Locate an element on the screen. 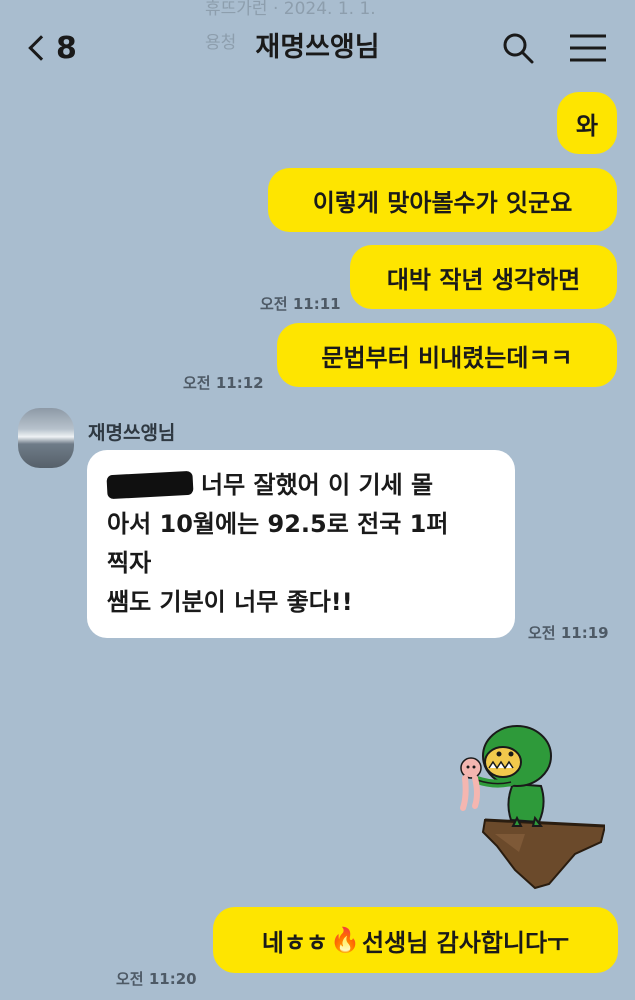 This screenshot has width=635, height=1000. reply-text: 너무 잘했어 이 기세 몰 is located at coordinates (317, 485).